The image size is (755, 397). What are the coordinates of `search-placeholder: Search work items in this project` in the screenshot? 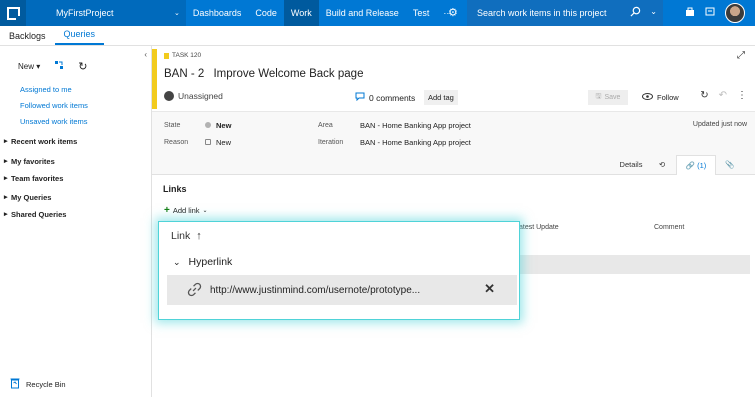 It's located at (542, 13).